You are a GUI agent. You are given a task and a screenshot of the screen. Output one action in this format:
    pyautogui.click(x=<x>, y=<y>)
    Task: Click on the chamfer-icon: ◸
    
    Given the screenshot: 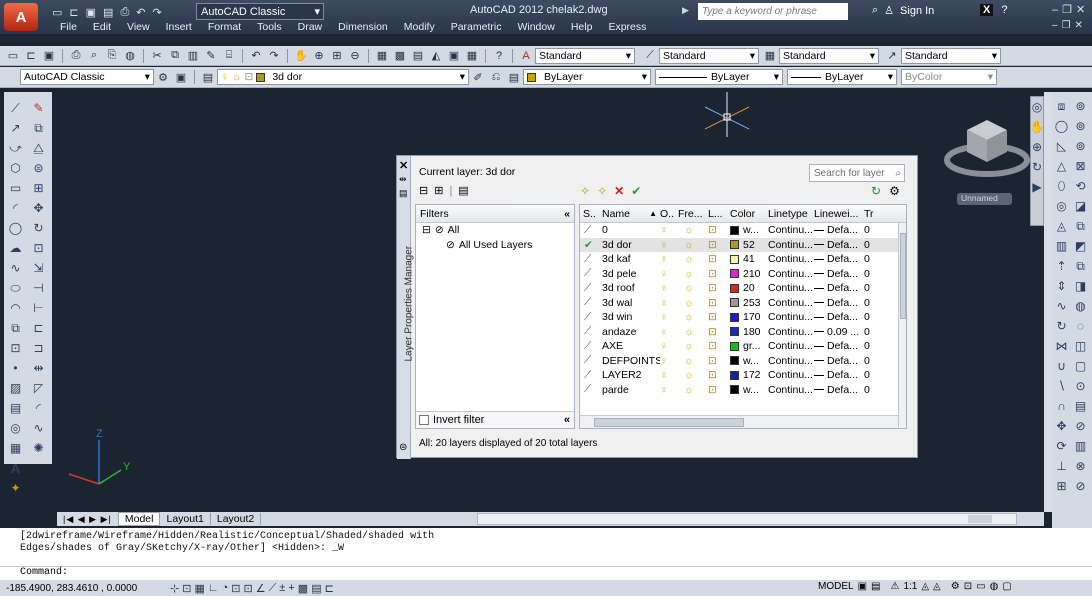 What is the action you would take?
    pyautogui.click(x=38, y=388)
    